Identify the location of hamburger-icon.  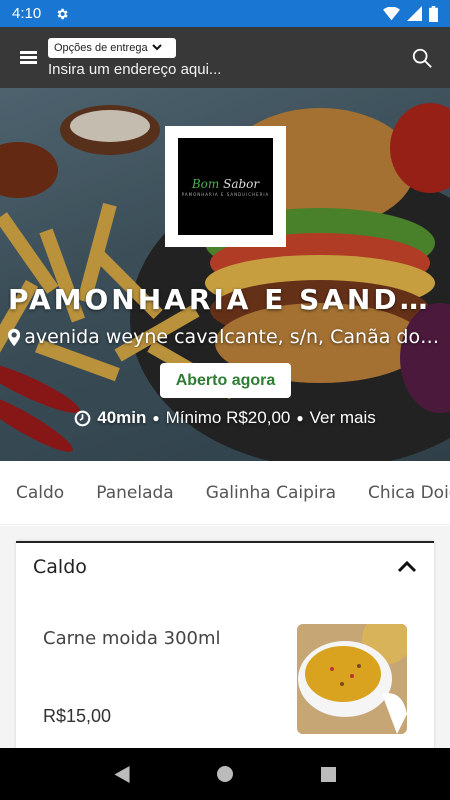
(28, 57).